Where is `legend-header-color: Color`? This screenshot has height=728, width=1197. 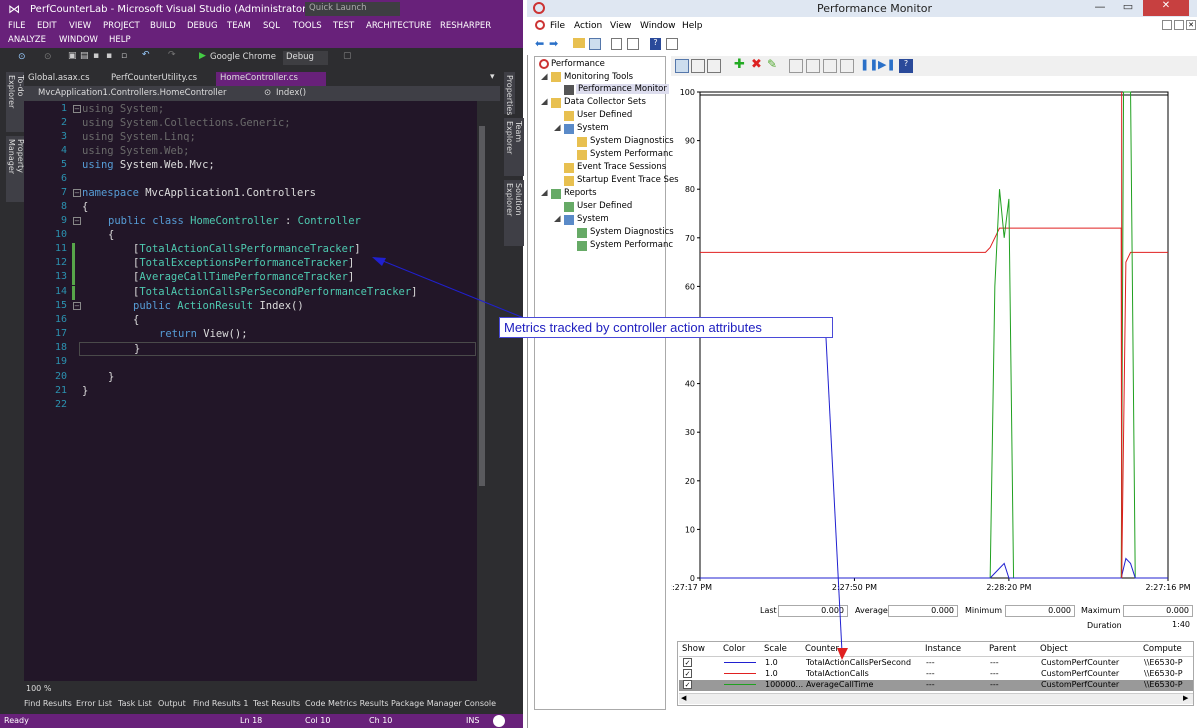 legend-header-color: Color is located at coordinates (734, 649).